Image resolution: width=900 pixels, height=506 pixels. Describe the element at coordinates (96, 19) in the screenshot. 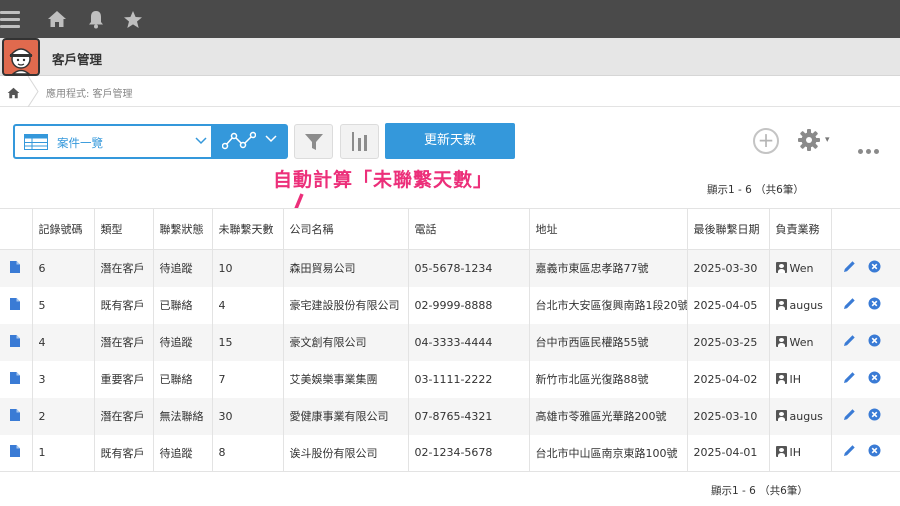

I see `bell-icon` at that location.